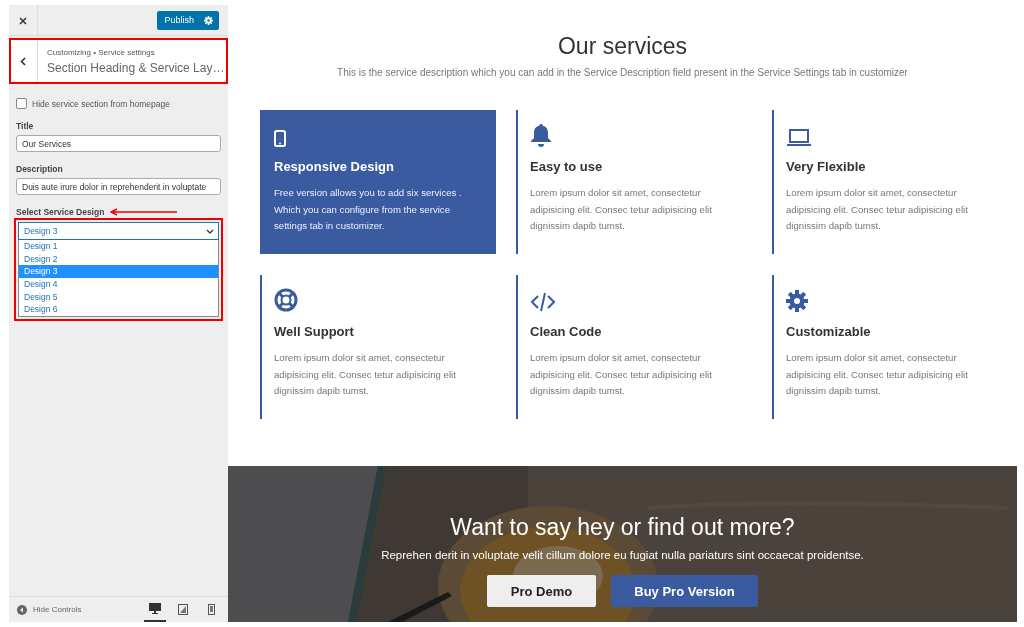 This screenshot has height=627, width=1024. I want to click on dropdown-option: Design 1, so click(118, 246).